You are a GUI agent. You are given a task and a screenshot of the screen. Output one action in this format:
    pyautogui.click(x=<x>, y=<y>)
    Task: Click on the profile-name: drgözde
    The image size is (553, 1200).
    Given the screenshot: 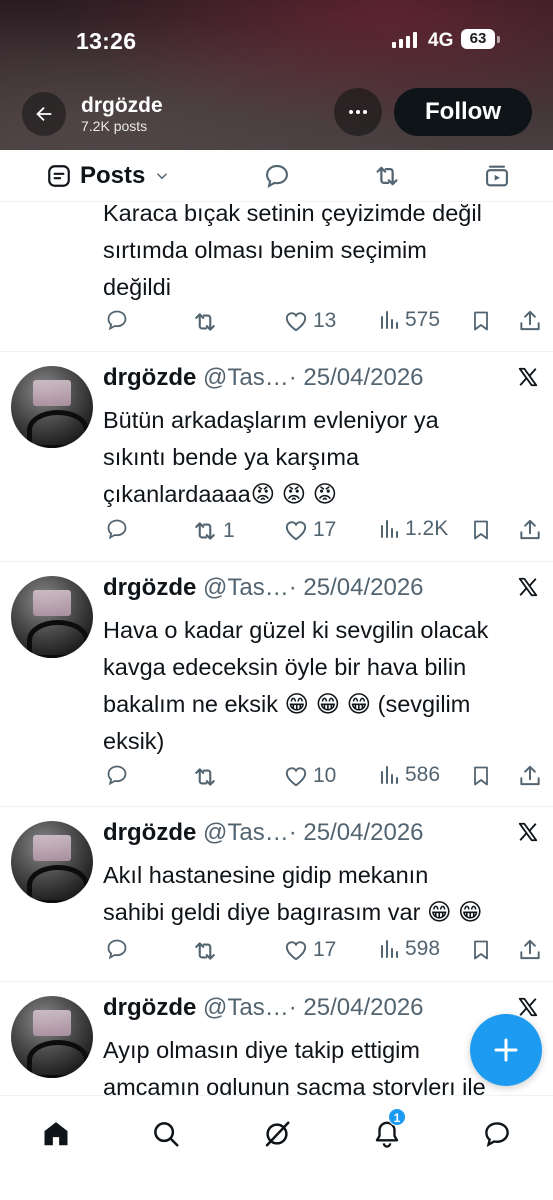 What is the action you would take?
    pyautogui.click(x=122, y=105)
    